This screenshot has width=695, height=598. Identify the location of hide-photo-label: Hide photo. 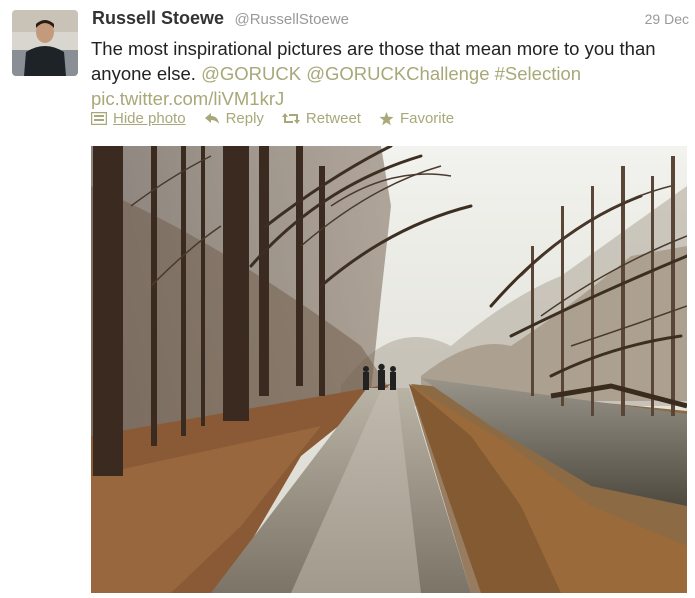
(149, 118).